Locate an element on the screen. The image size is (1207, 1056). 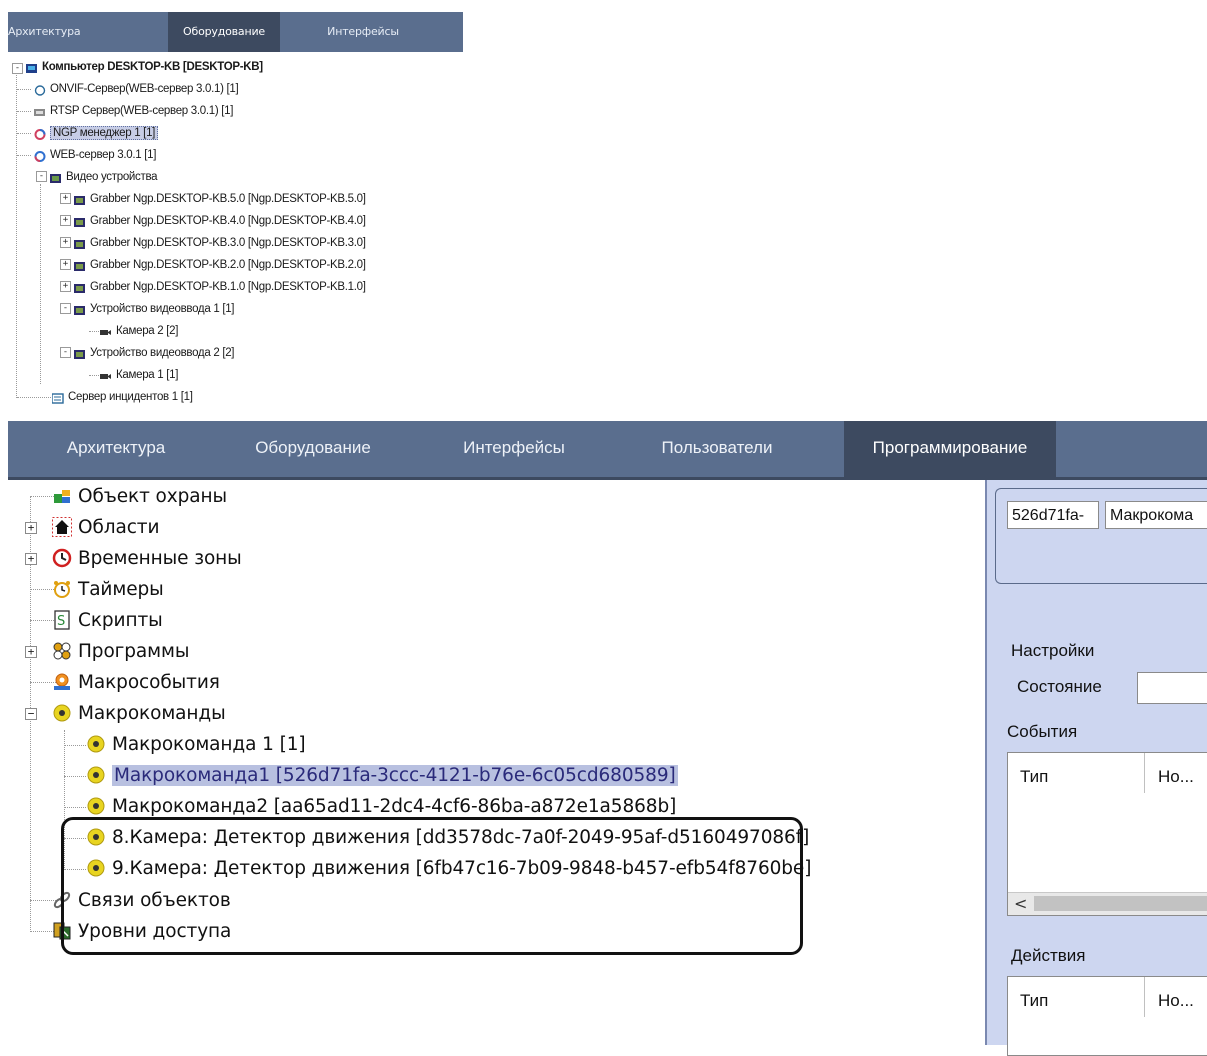
rtsp-icon is located at coordinates (40, 110).